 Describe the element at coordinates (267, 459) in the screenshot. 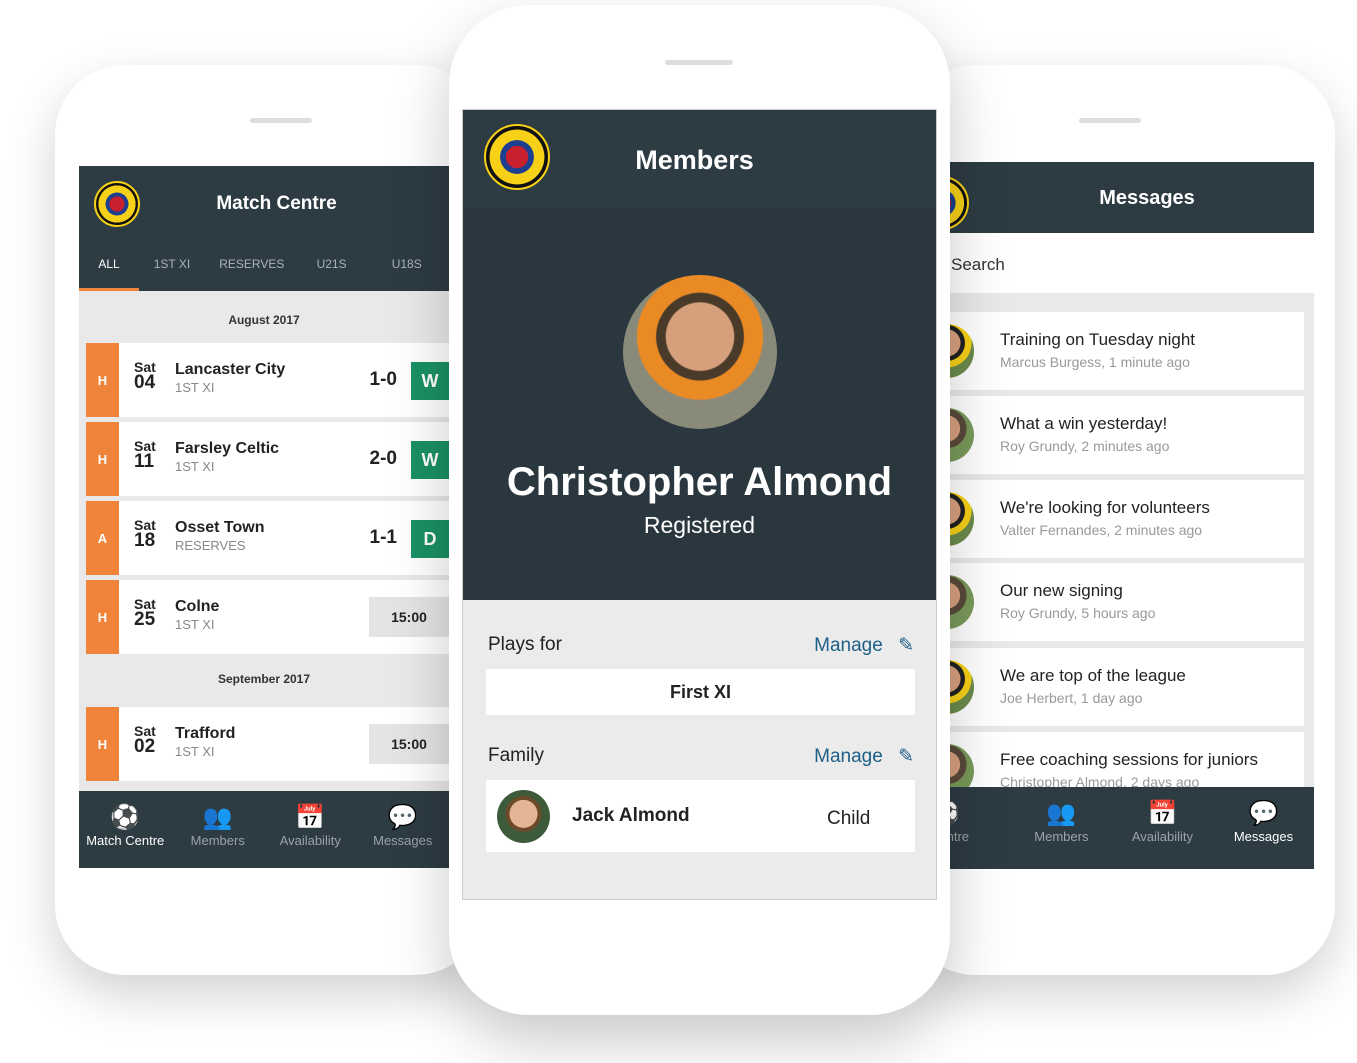

I see `fixture-row: H Sat 11 Farsley Celtic 1ST XI 2-0 W` at that location.